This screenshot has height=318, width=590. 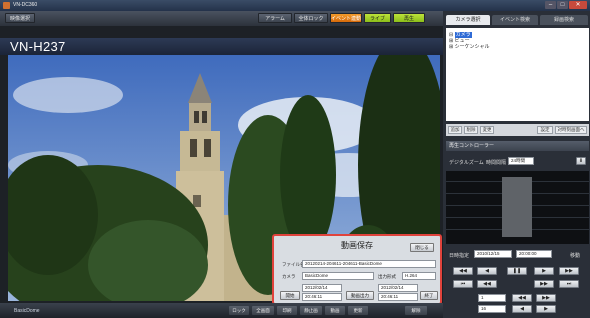 I want to click on time-span-label: 時間間隔, so click(x=496, y=163).